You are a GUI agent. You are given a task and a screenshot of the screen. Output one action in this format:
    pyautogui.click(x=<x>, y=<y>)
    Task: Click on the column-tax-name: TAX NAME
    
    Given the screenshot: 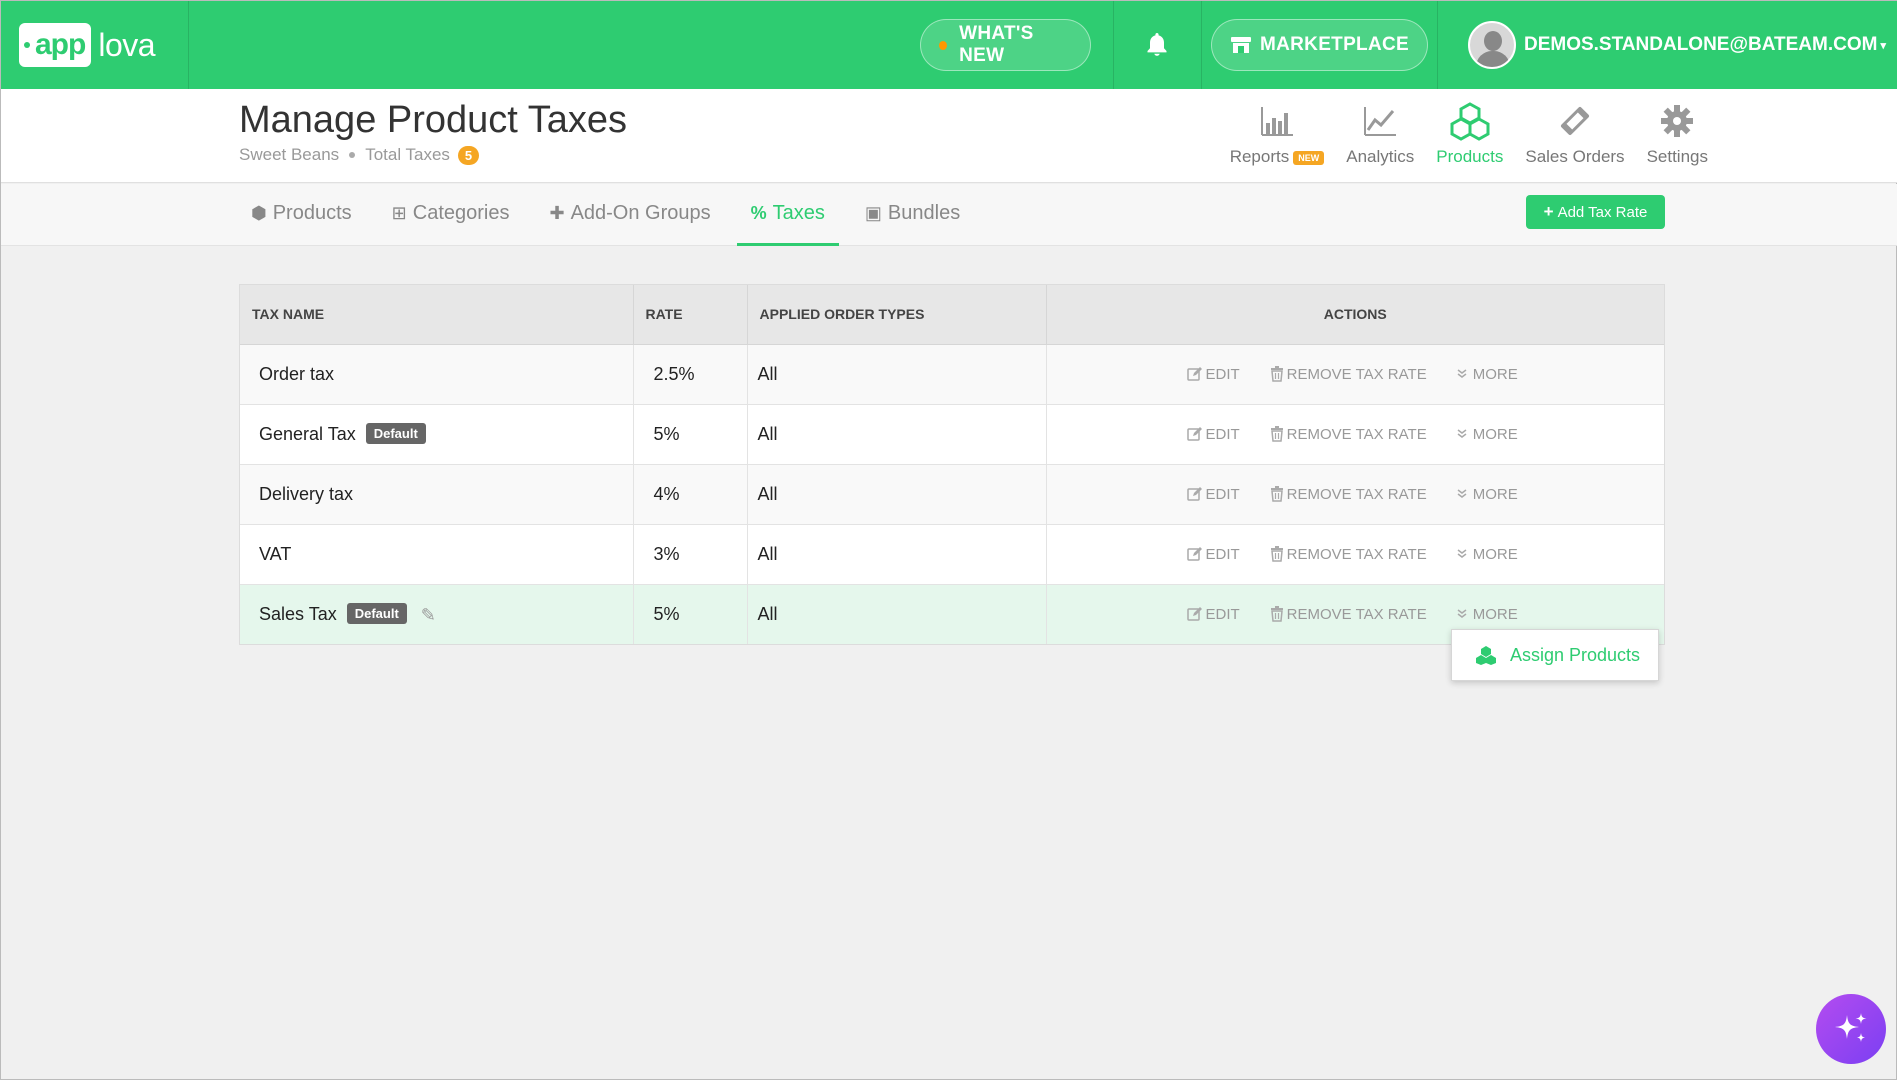 What is the action you would take?
    pyautogui.click(x=437, y=315)
    